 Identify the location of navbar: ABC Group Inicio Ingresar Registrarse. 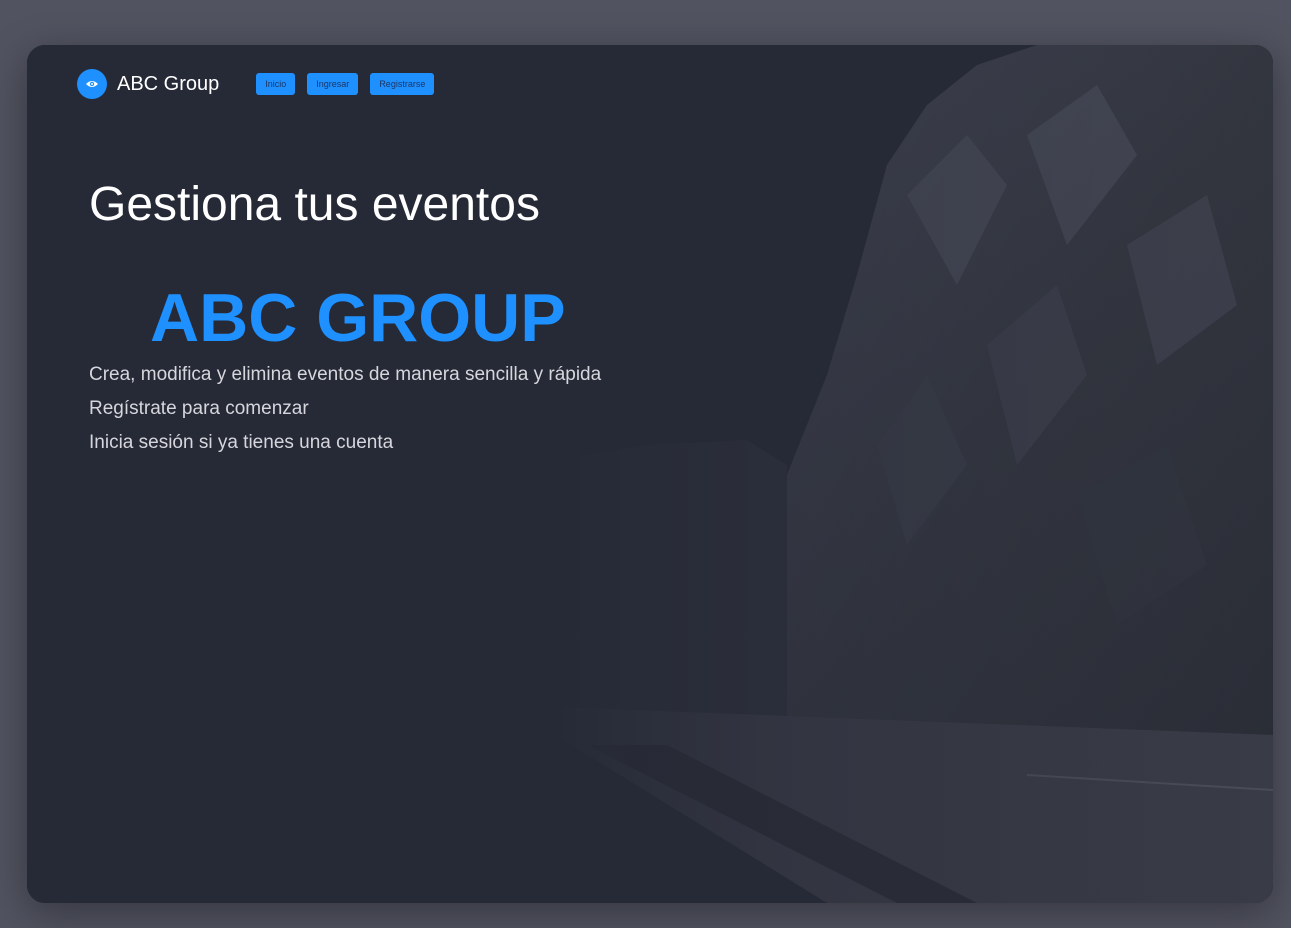
(261, 84).